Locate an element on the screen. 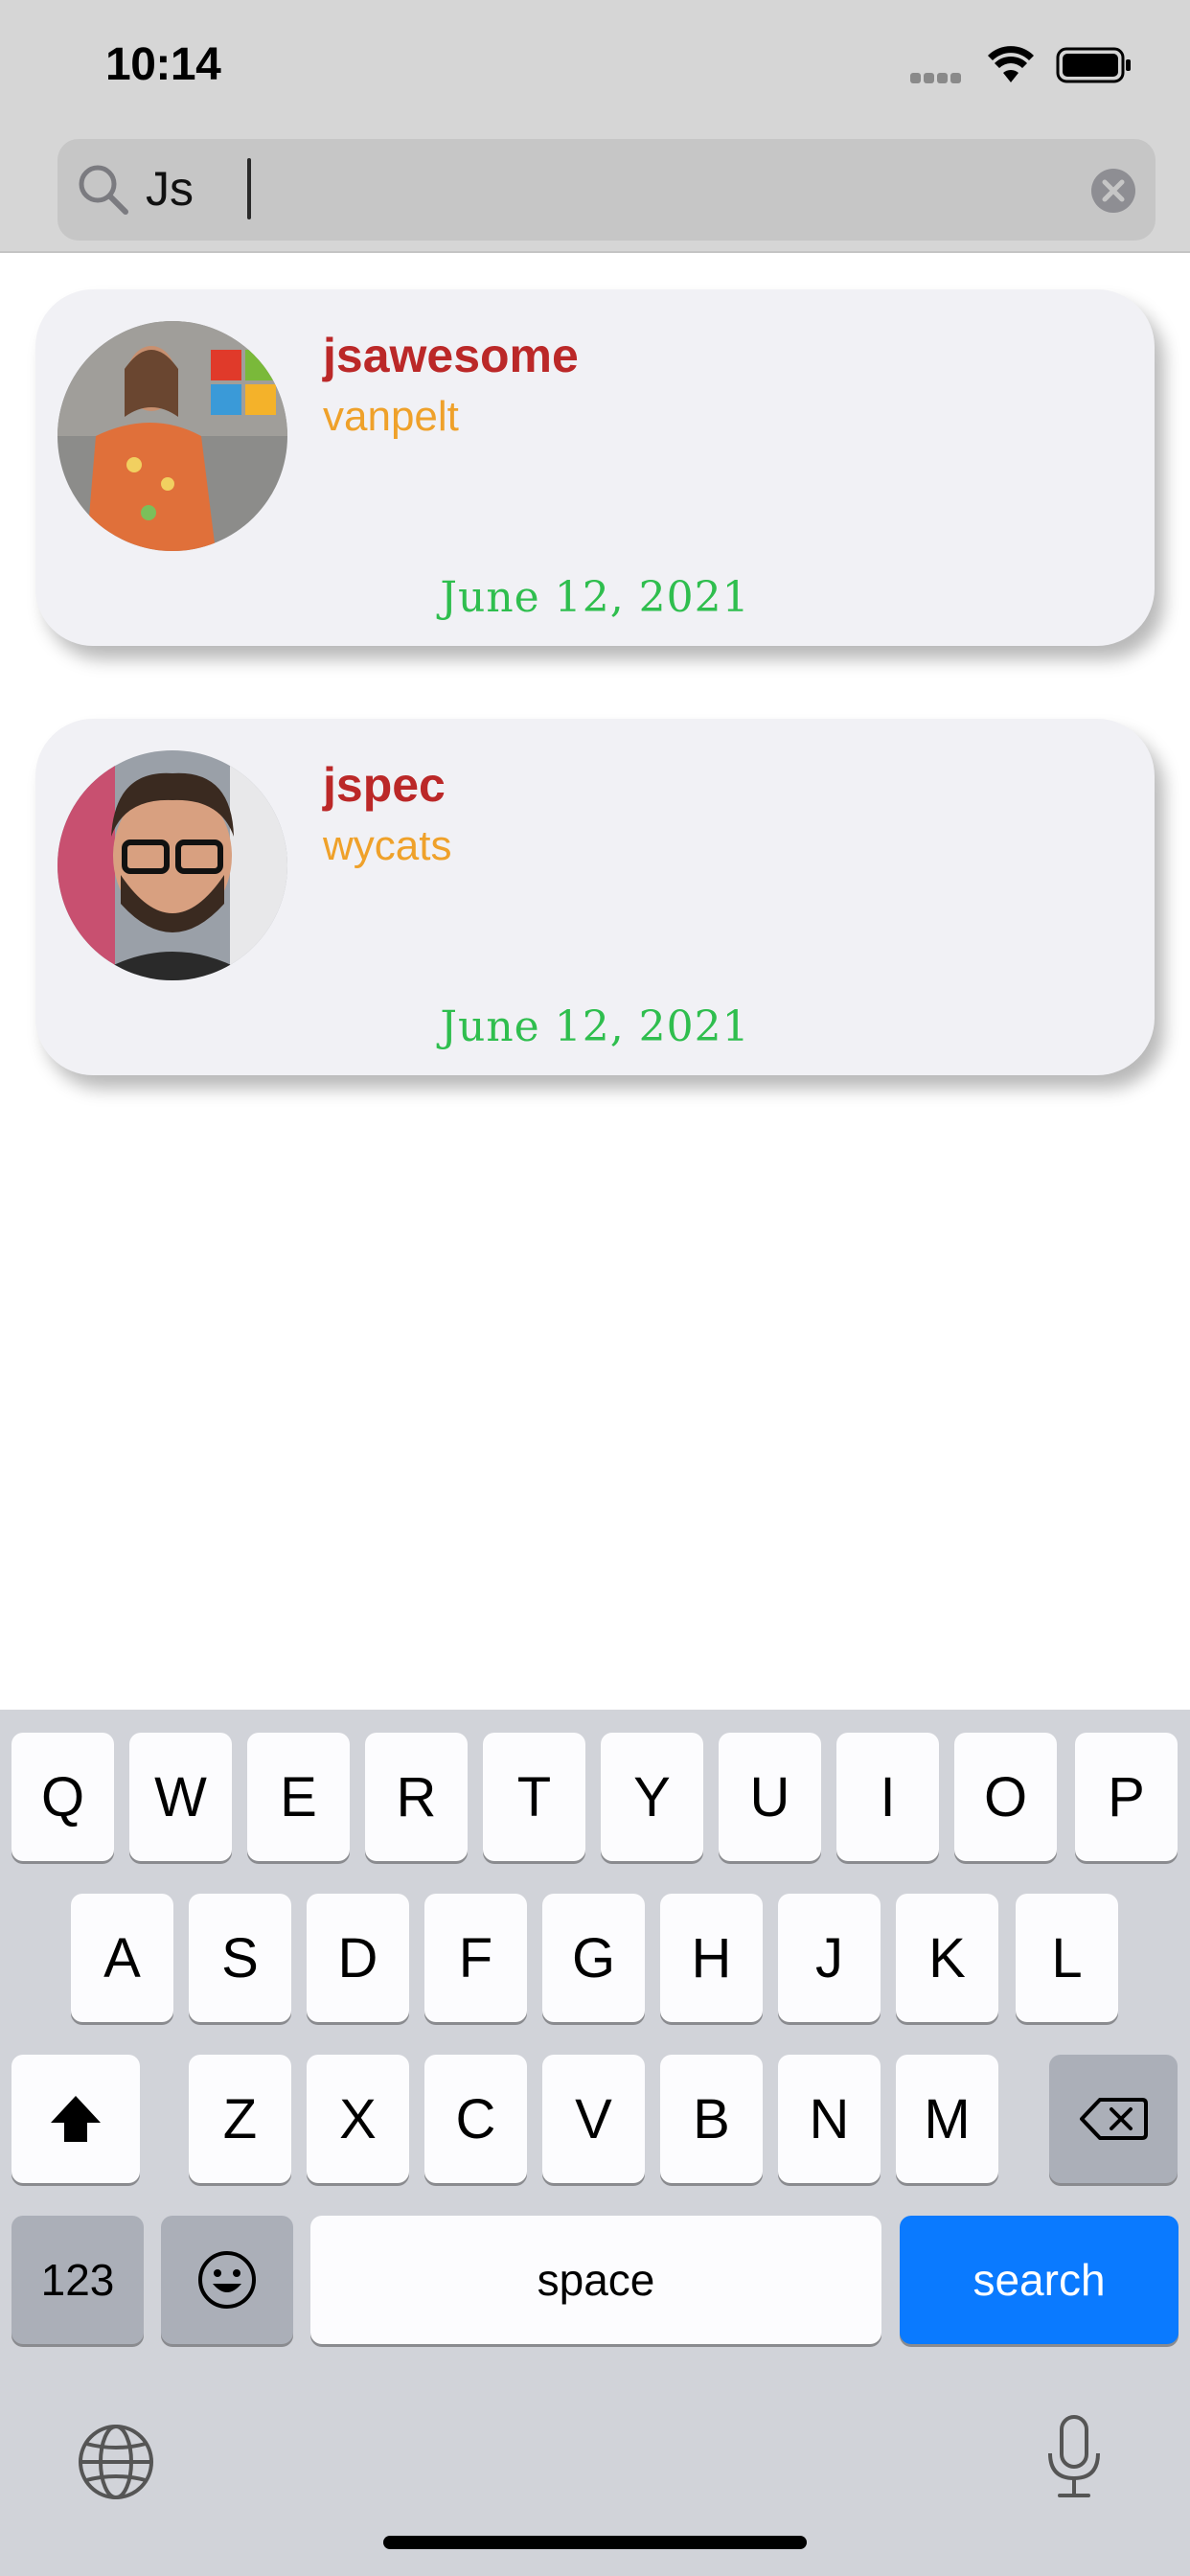  emoji-icon is located at coordinates (227, 2280).